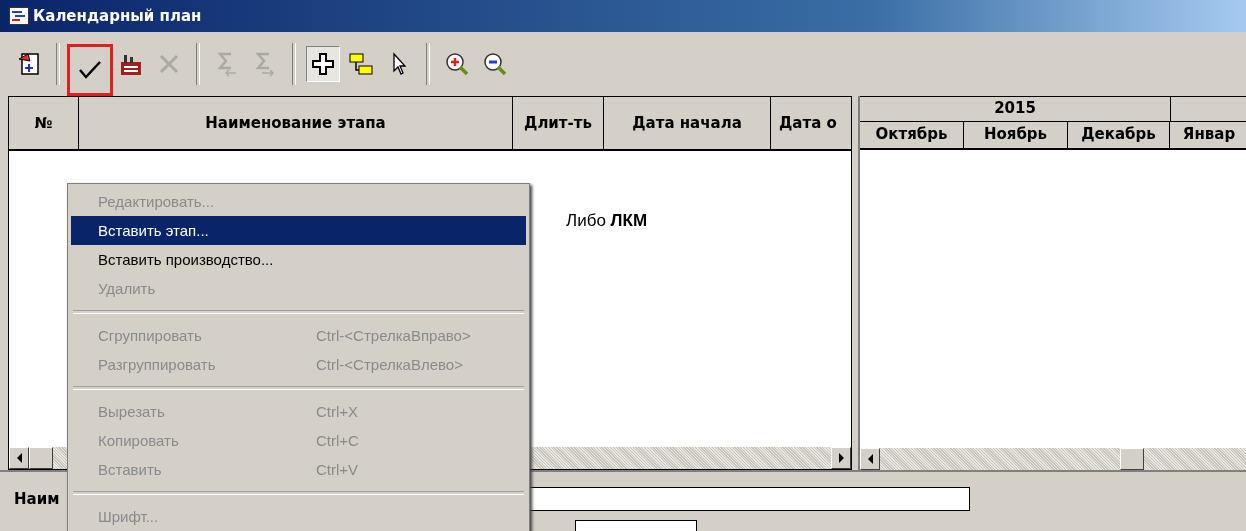 This screenshot has height=531, width=1246. Describe the element at coordinates (1119, 135) in the screenshot. I see `month-header: Декабрь` at that location.